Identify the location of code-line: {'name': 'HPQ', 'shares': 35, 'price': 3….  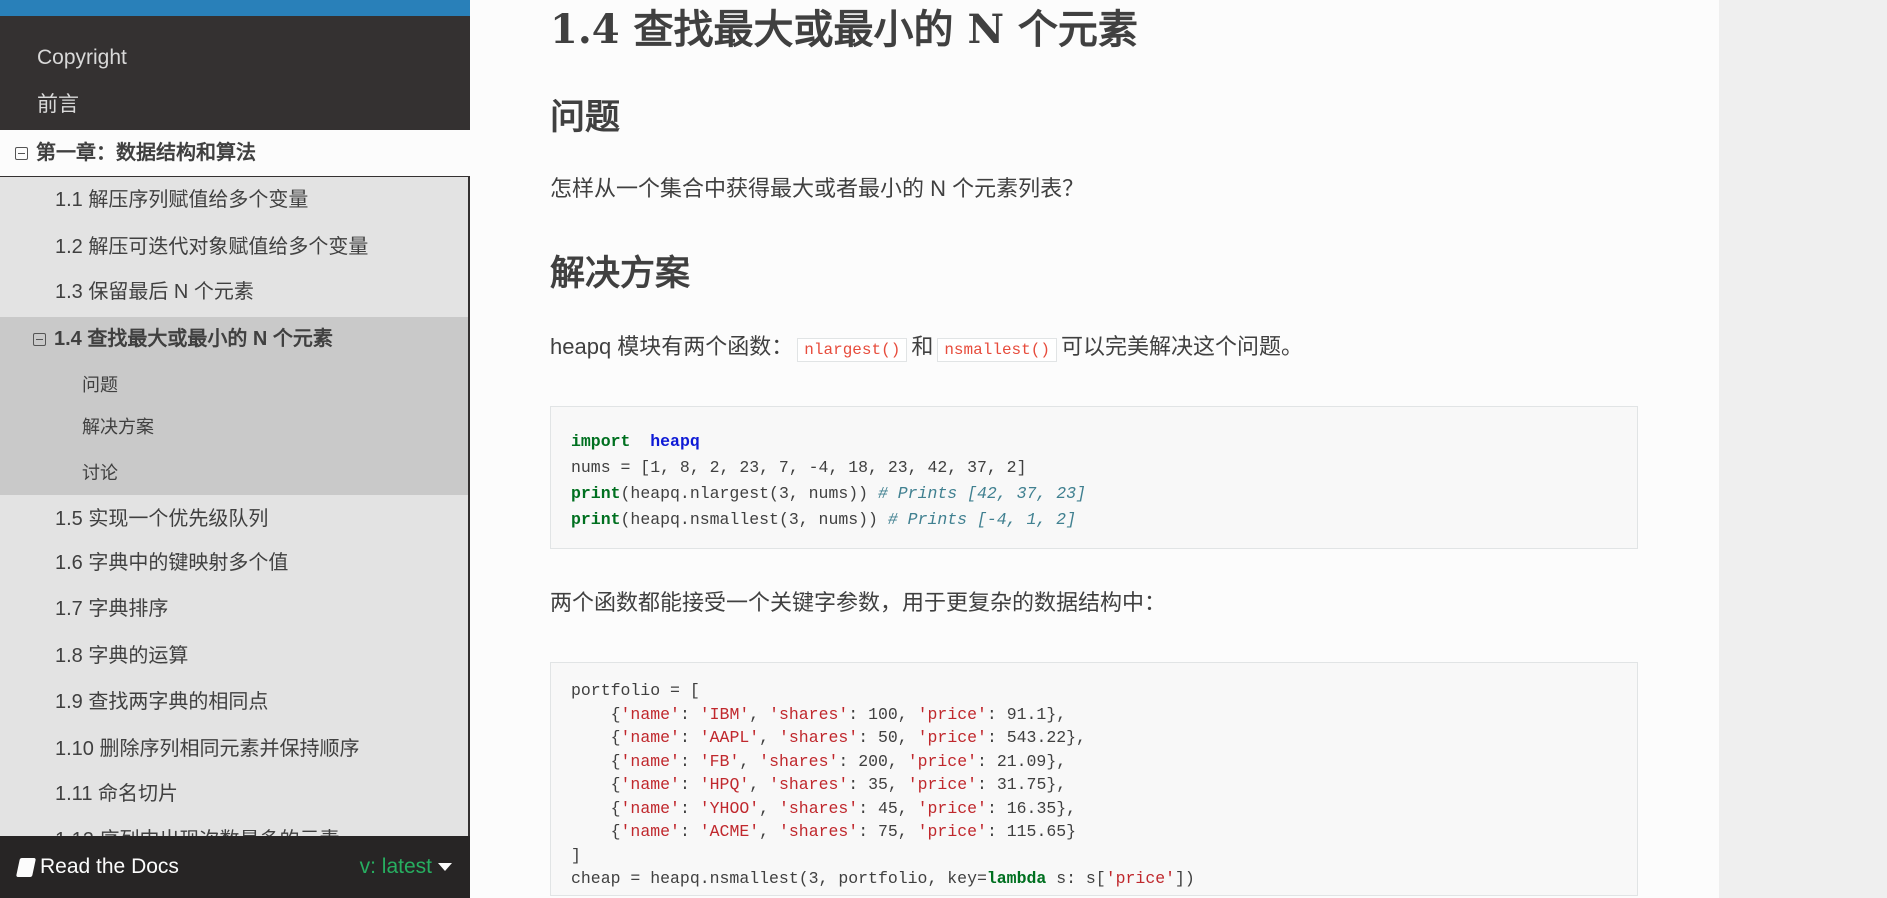
(1094, 785).